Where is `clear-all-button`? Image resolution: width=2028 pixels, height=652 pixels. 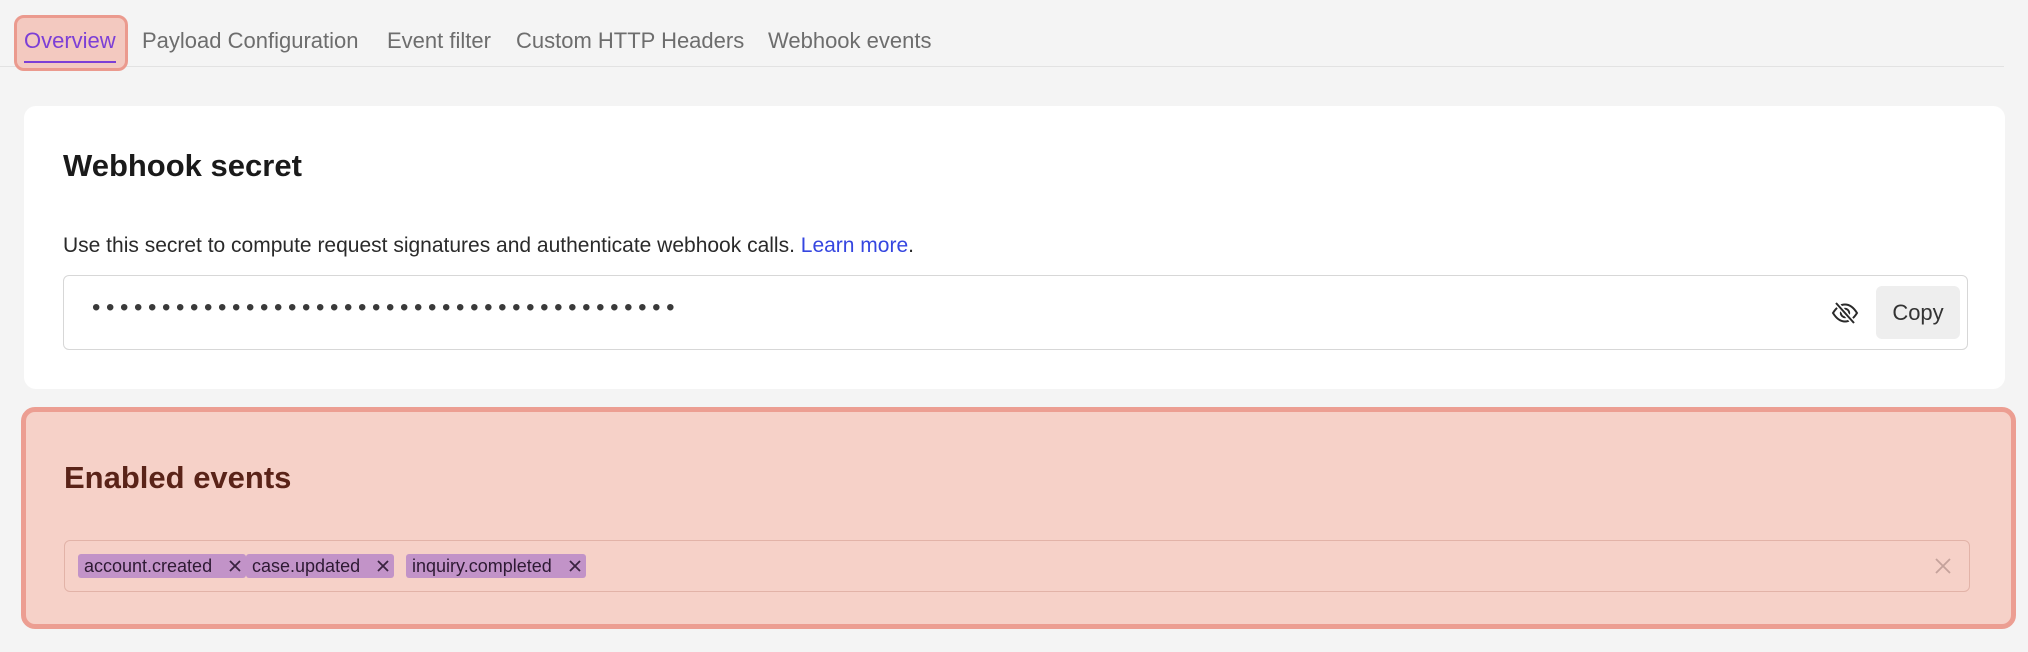 clear-all-button is located at coordinates (1943, 566).